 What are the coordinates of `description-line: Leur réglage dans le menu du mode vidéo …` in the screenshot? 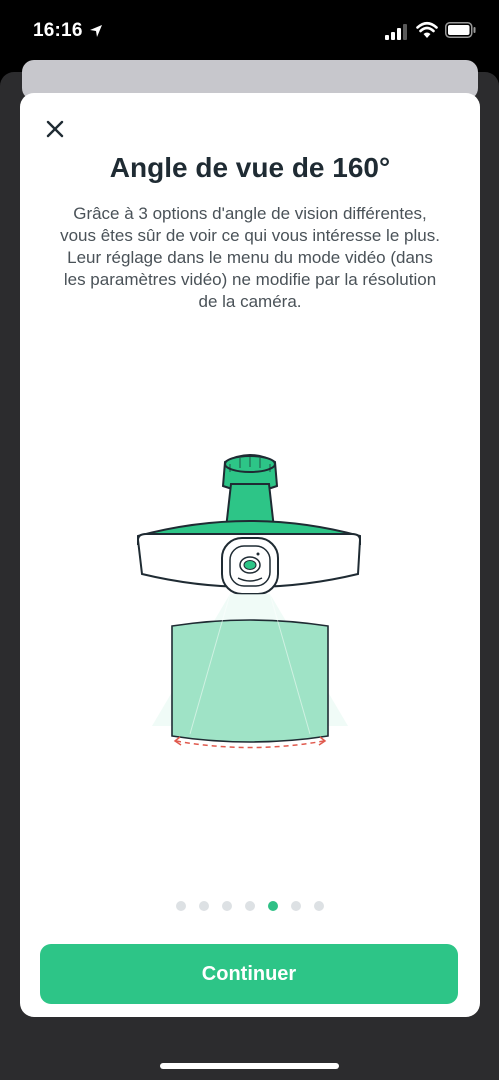 It's located at (250, 257).